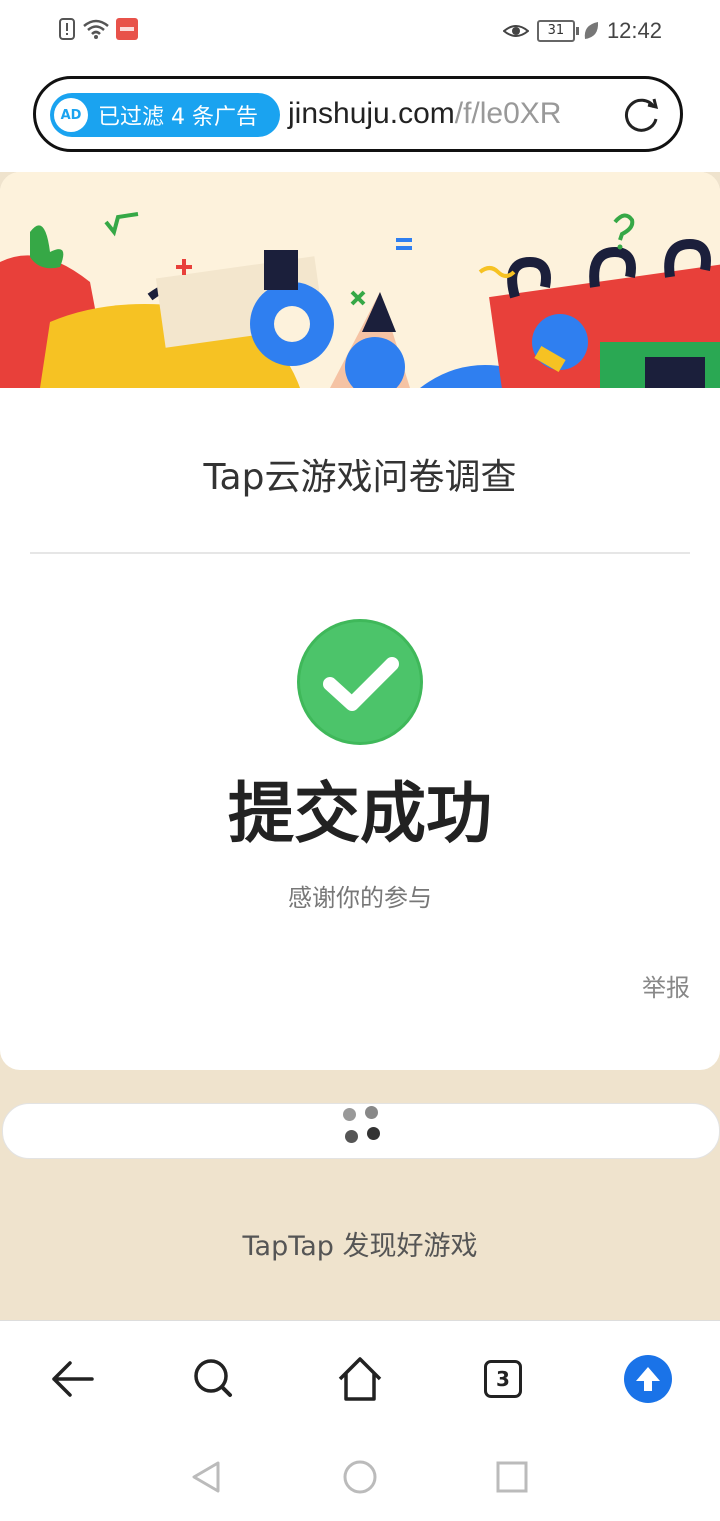  I want to click on address-area: AD 已过滤 4 条广告 jinshuju.com/f/le0XR, so click(360, 117).